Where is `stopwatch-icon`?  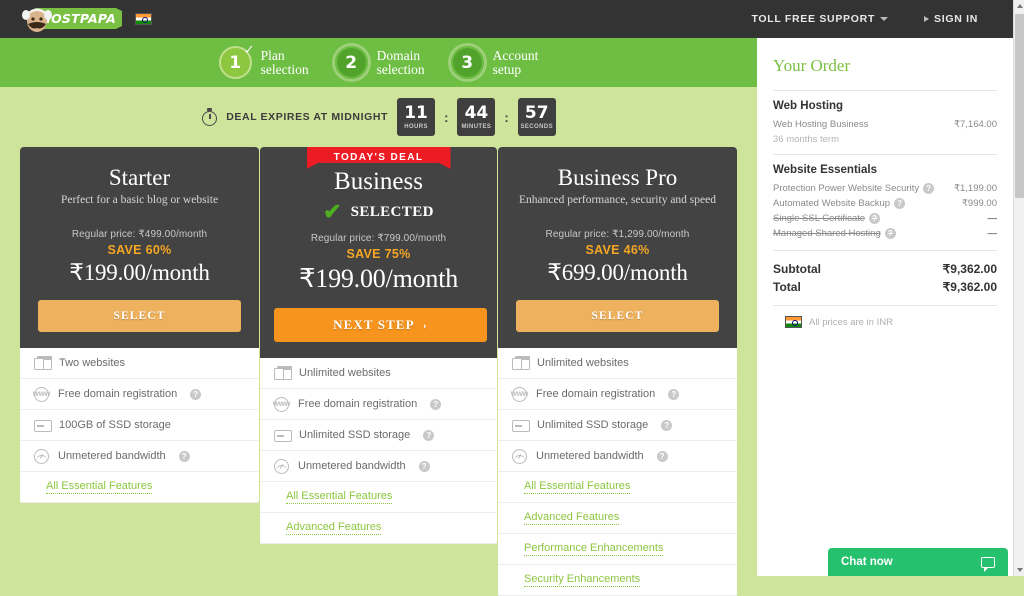 stopwatch-icon is located at coordinates (209, 117).